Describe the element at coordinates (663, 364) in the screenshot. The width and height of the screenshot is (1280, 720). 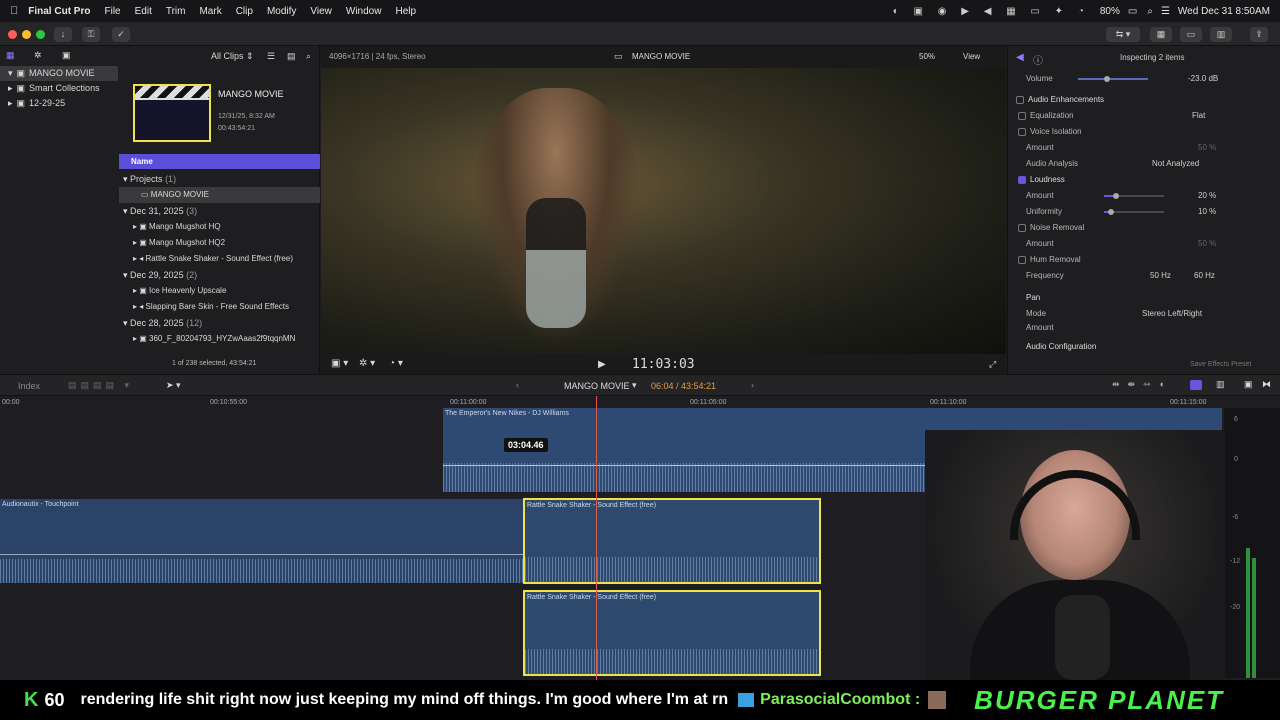
I see `viewer-timecode: 11:03:03` at that location.